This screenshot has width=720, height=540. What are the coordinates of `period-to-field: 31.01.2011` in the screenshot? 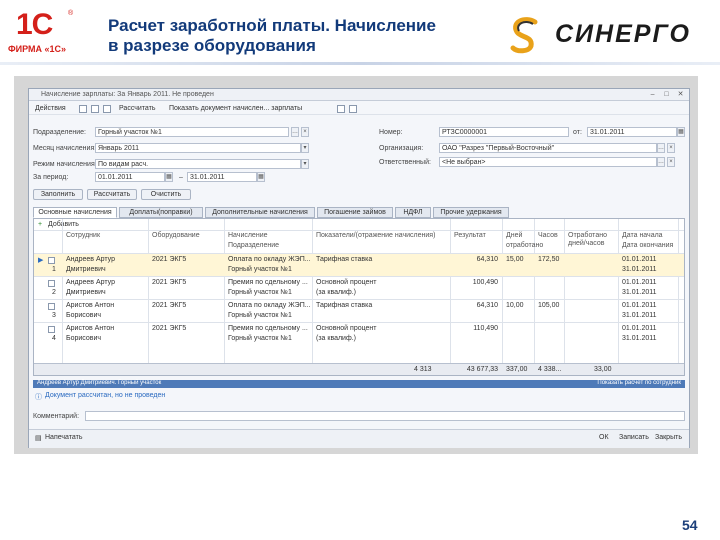 It's located at (222, 177).